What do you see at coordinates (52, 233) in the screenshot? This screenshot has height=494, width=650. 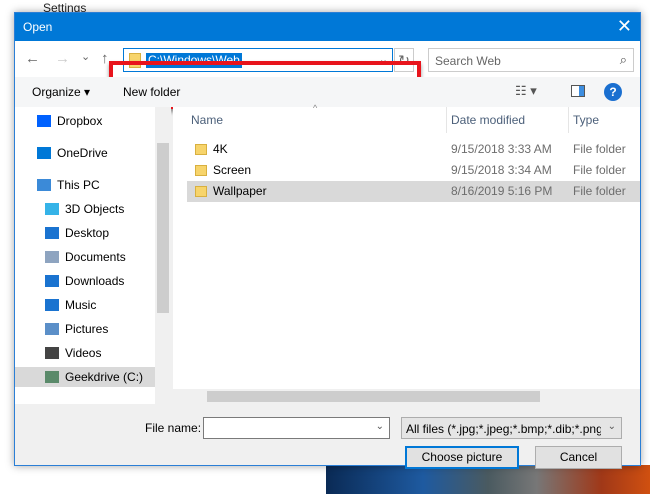 I see `desktop-icon` at bounding box center [52, 233].